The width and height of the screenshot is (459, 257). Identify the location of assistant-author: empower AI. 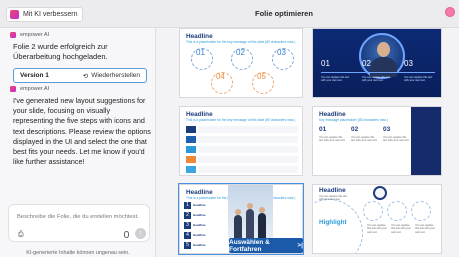
(29, 35).